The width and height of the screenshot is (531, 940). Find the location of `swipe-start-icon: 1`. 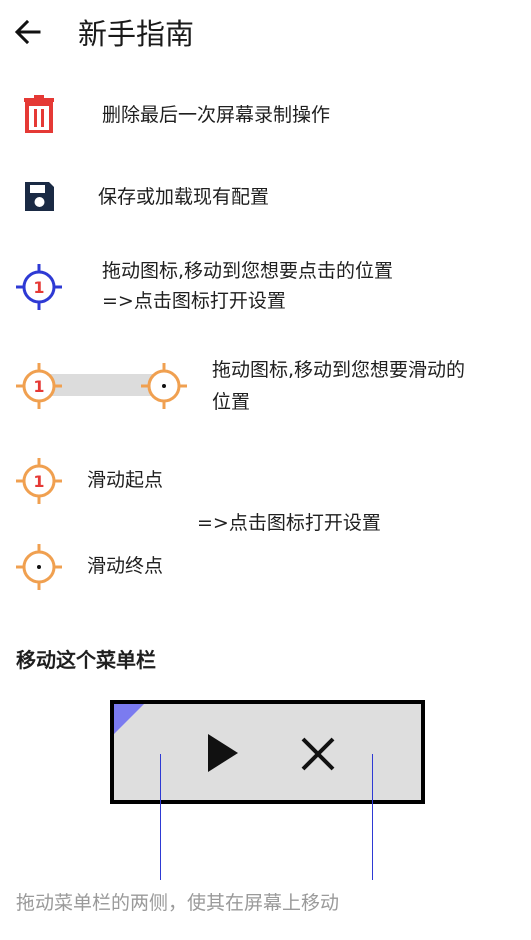

swipe-start-icon: 1 is located at coordinates (39, 388).